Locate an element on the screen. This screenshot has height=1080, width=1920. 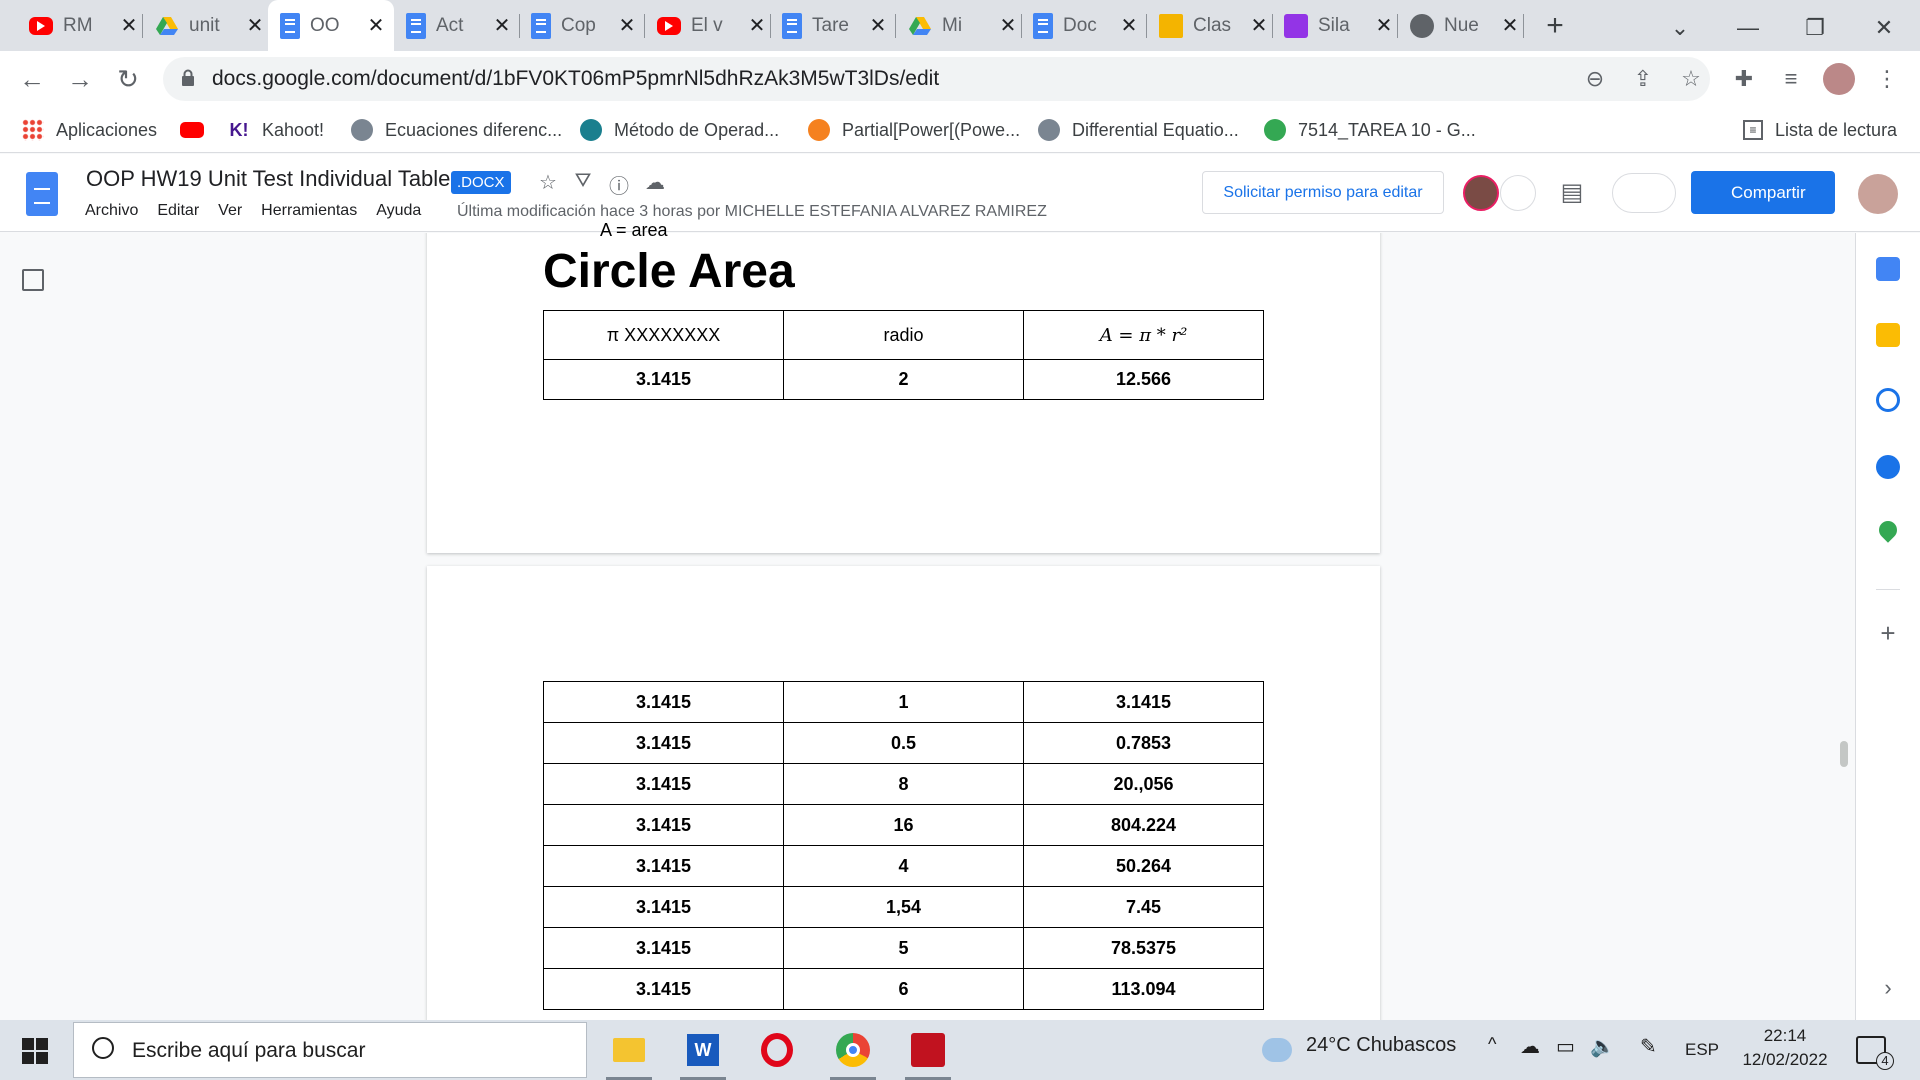
tab: RM ✕ is located at coordinates (80, 25).